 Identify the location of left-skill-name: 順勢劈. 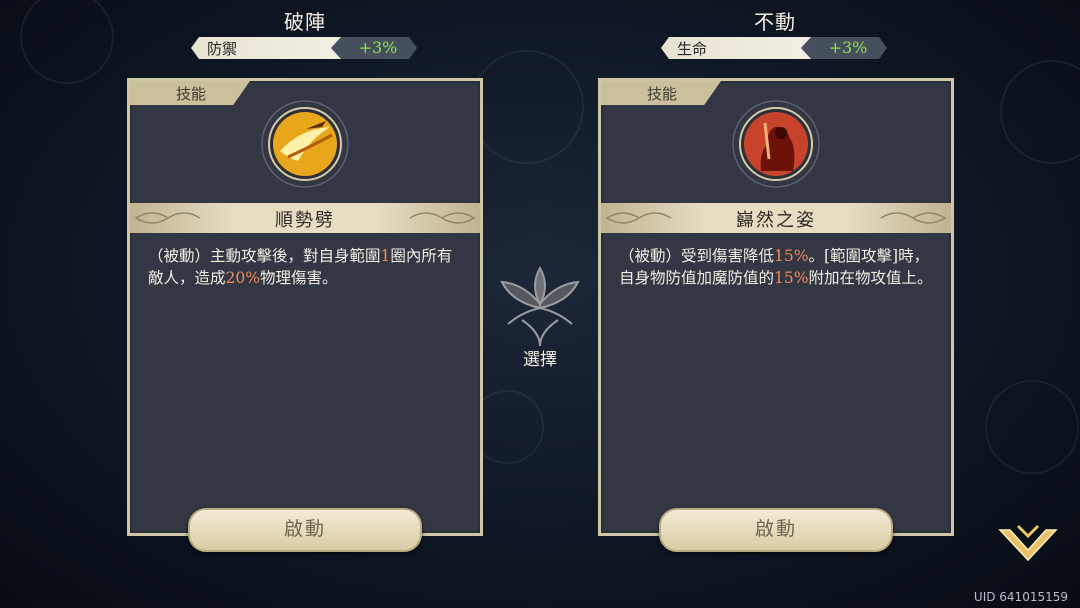
(305, 220).